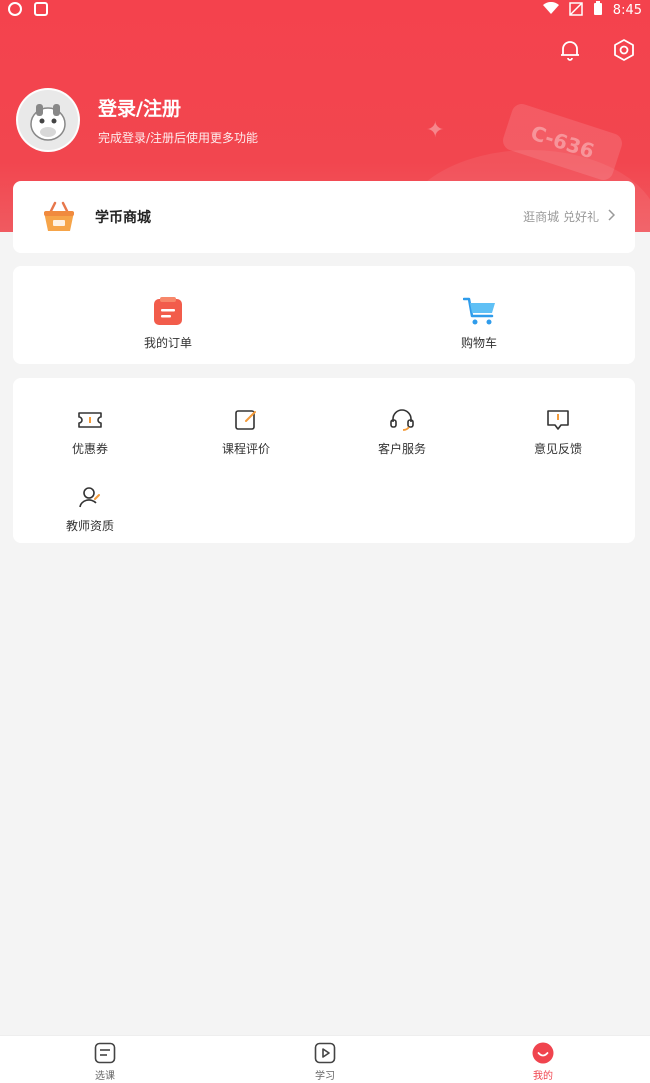  Describe the element at coordinates (324, 315) in the screenshot. I see `orders-card: 我的订单 购物车` at that location.